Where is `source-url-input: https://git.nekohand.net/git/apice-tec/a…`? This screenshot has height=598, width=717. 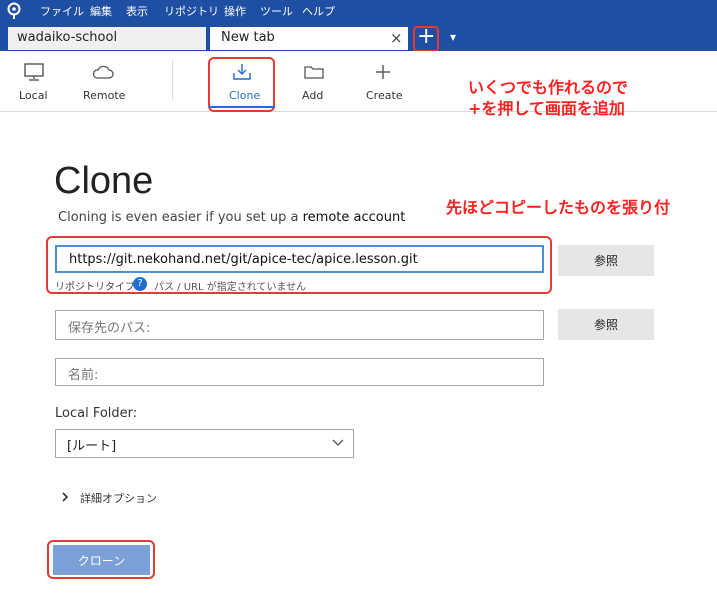 source-url-input: https://git.nekohand.net/git/apice-tec/a… is located at coordinates (299, 259).